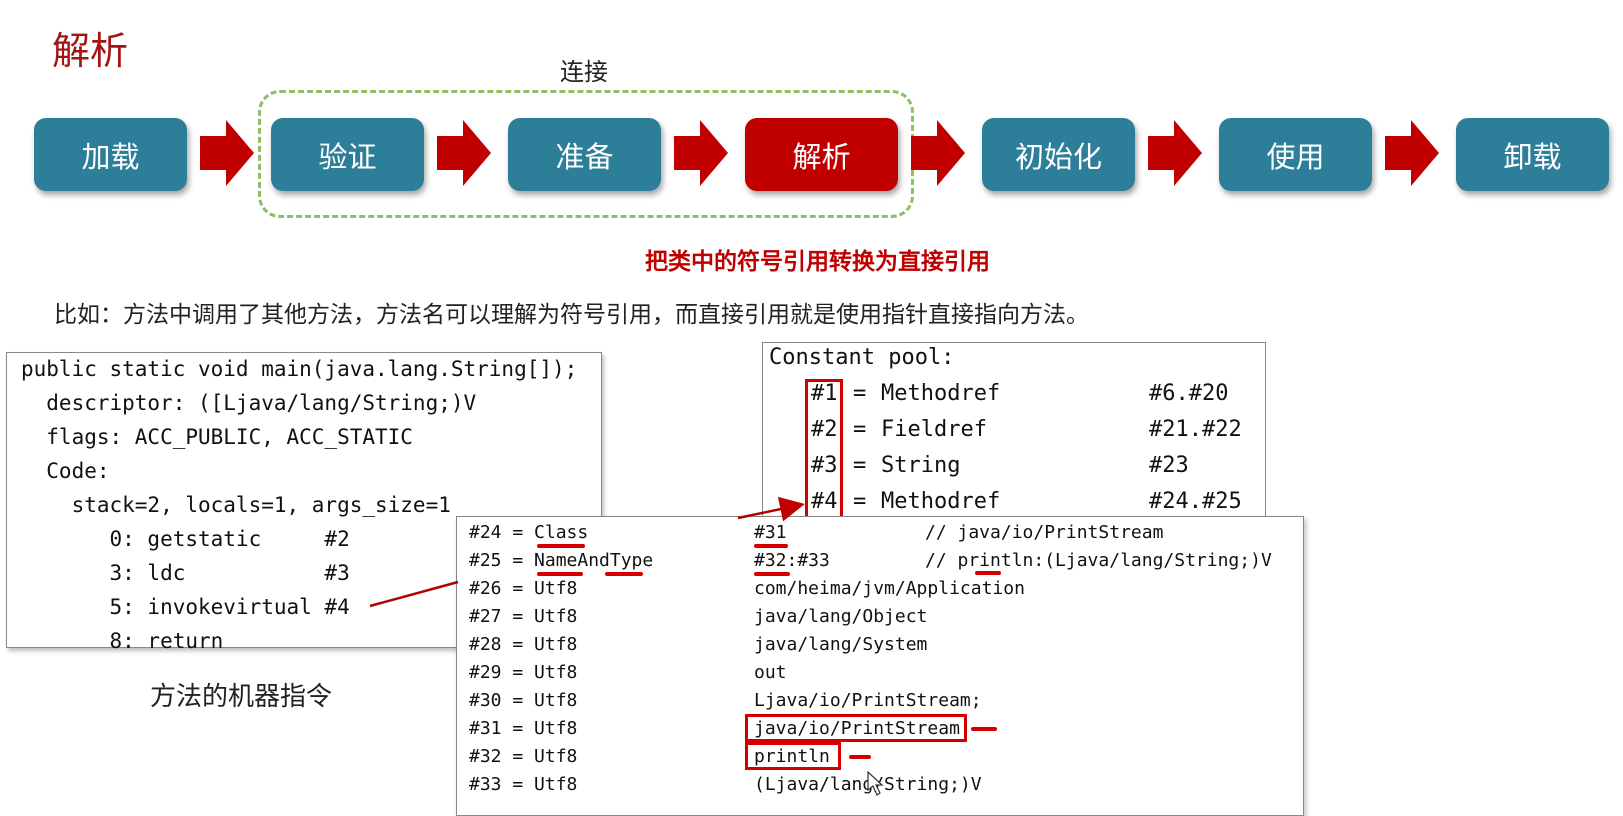 Image resolution: width=1623 pixels, height=816 pixels. Describe the element at coordinates (771, 509) in the screenshot. I see `methodref-connector` at that location.